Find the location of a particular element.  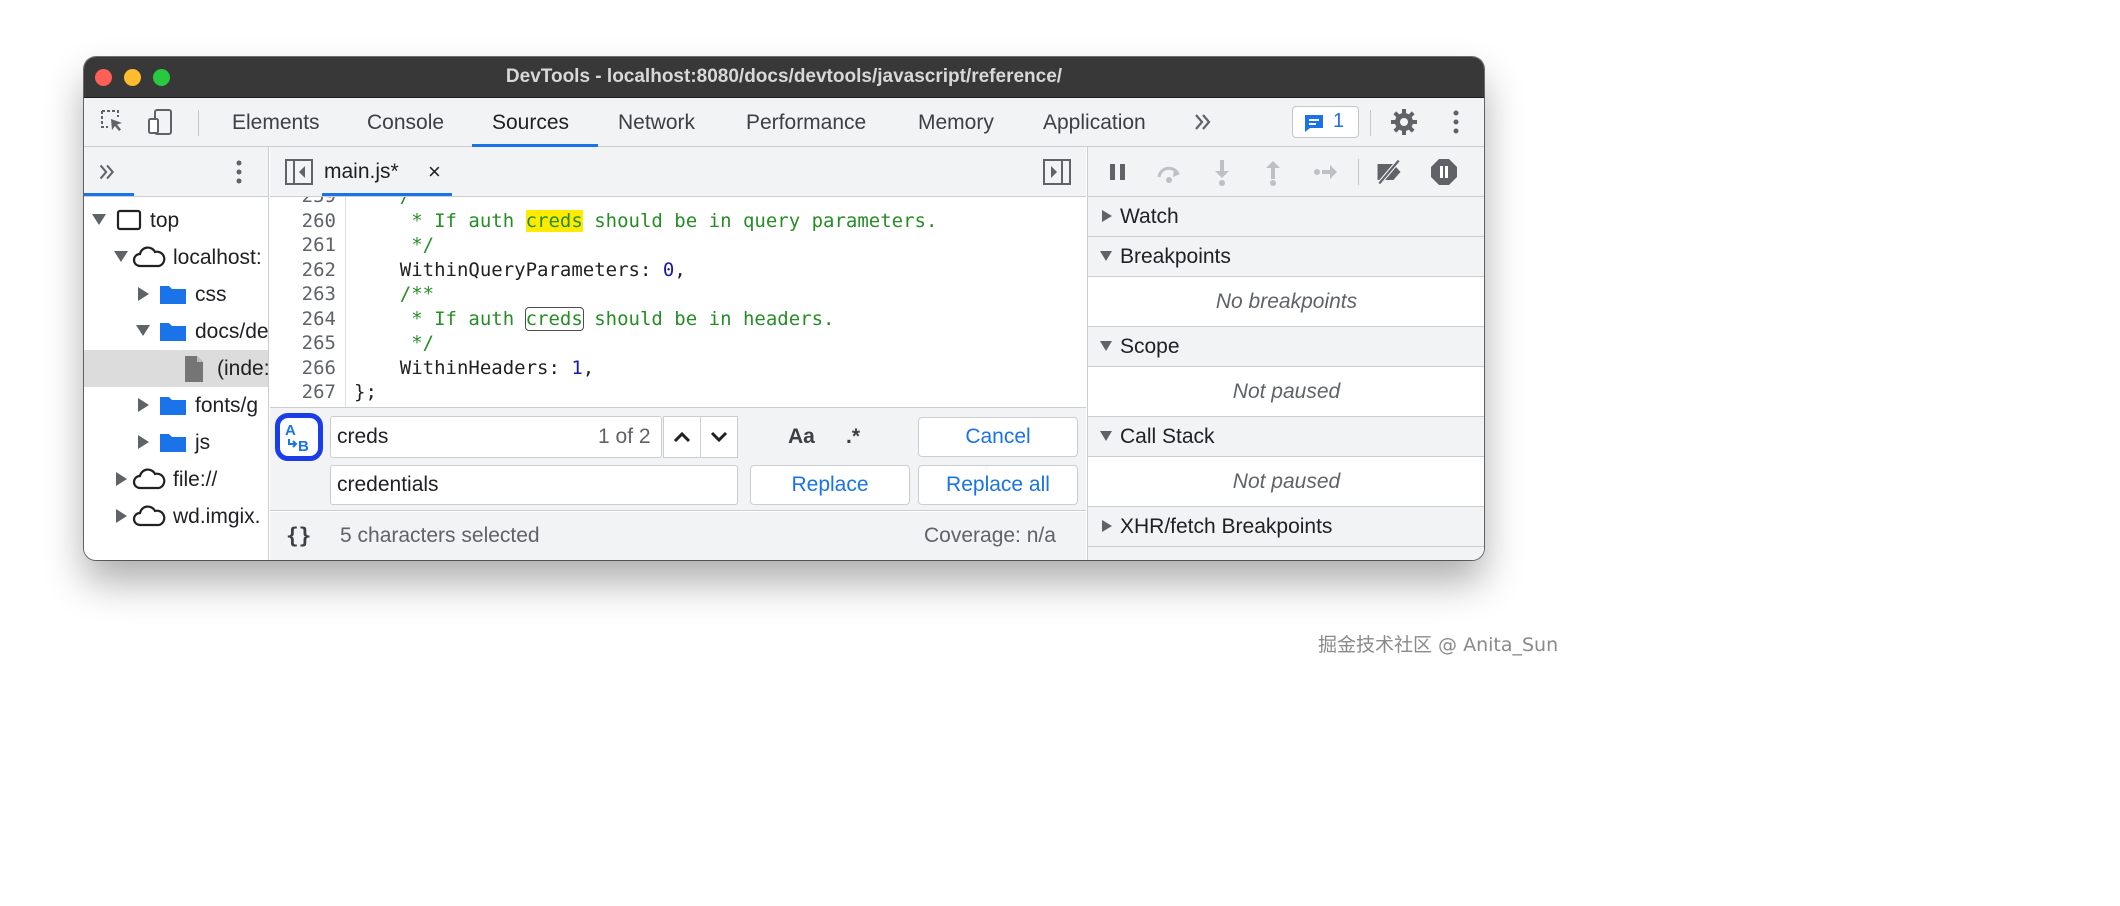

code-token: 0 is located at coordinates (668, 269).